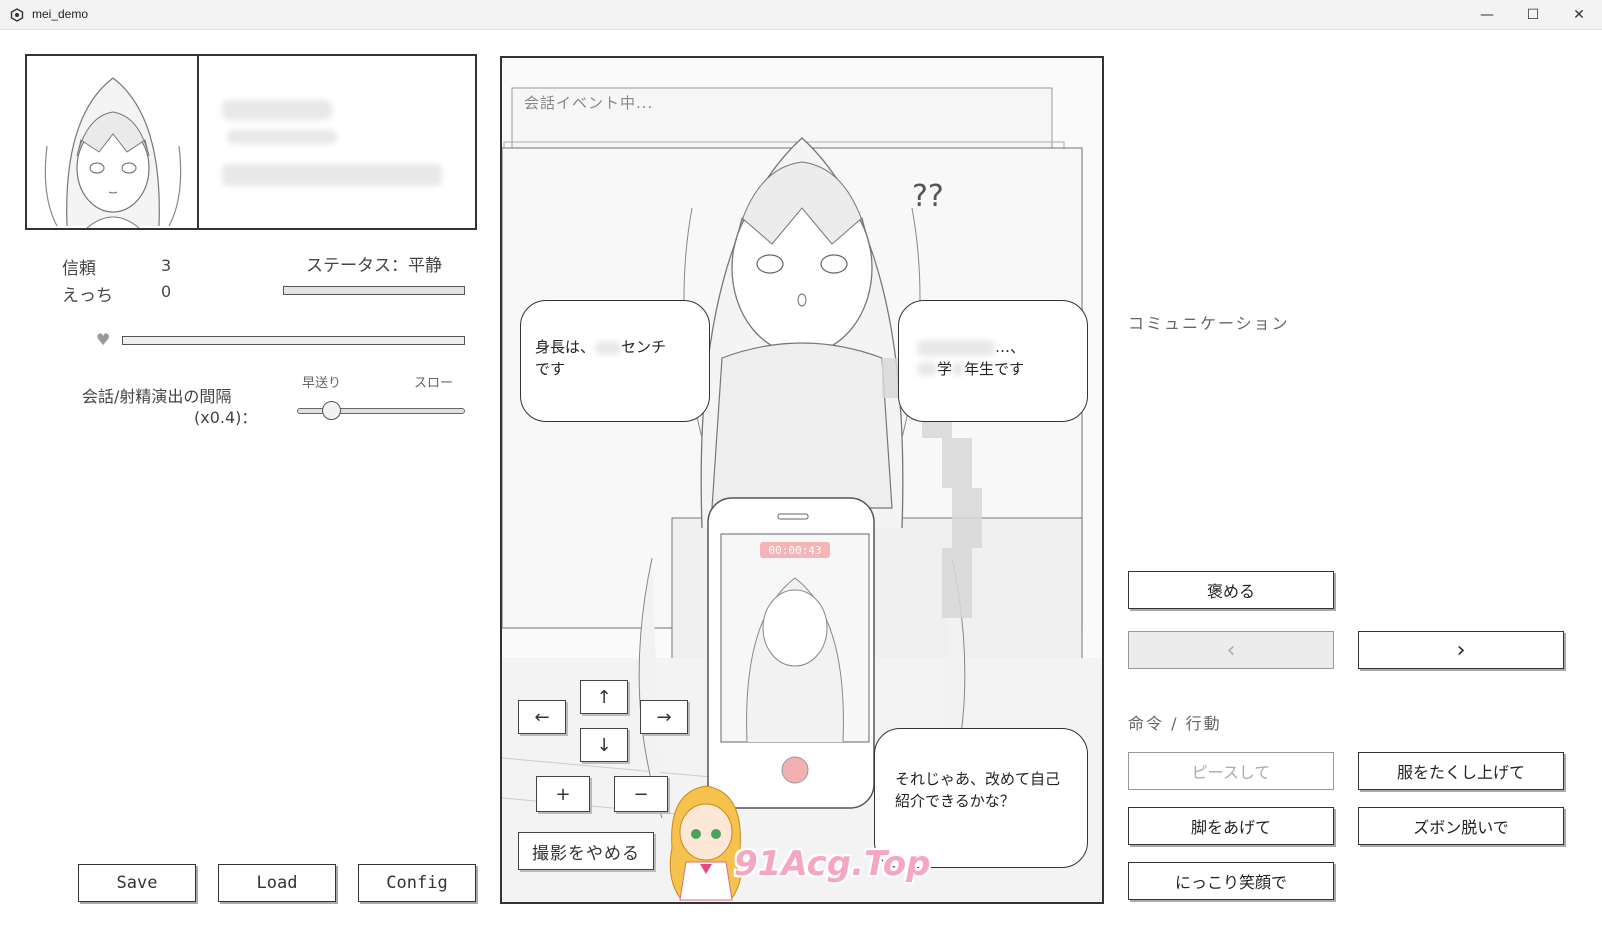  Describe the element at coordinates (1487, 15) in the screenshot. I see `minimize-button: —` at that location.